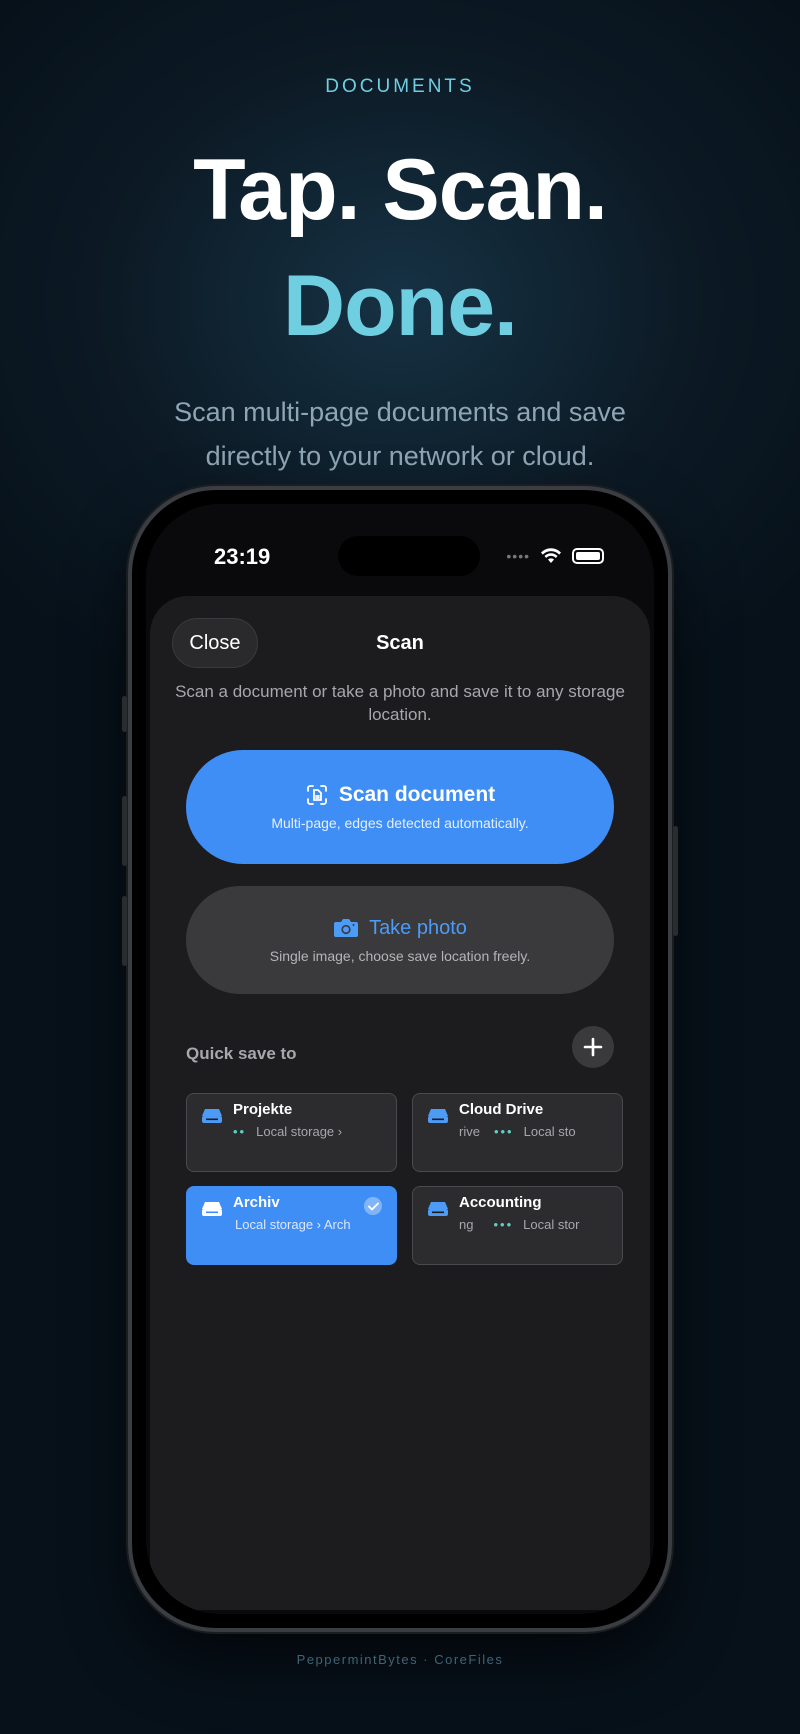  What do you see at coordinates (241, 1053) in the screenshot?
I see `quick-save-label: Quick save to` at bounding box center [241, 1053].